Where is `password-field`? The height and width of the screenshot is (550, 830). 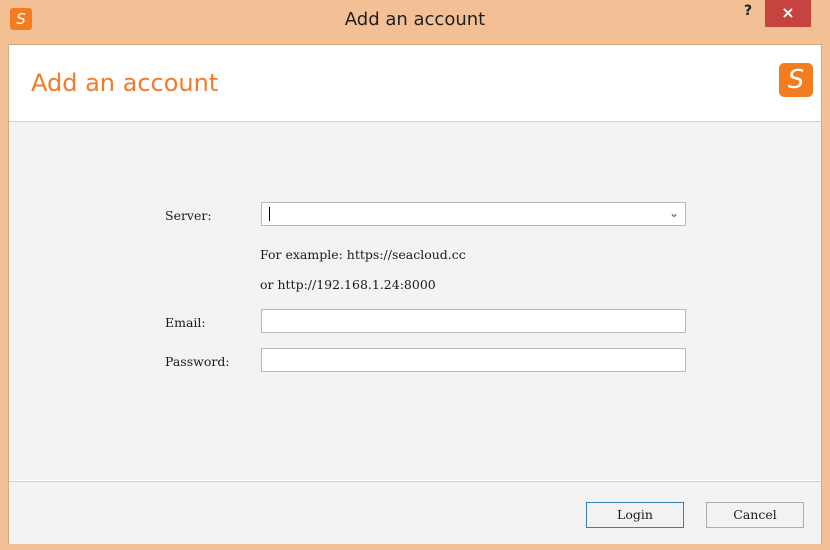
password-field is located at coordinates (473, 360).